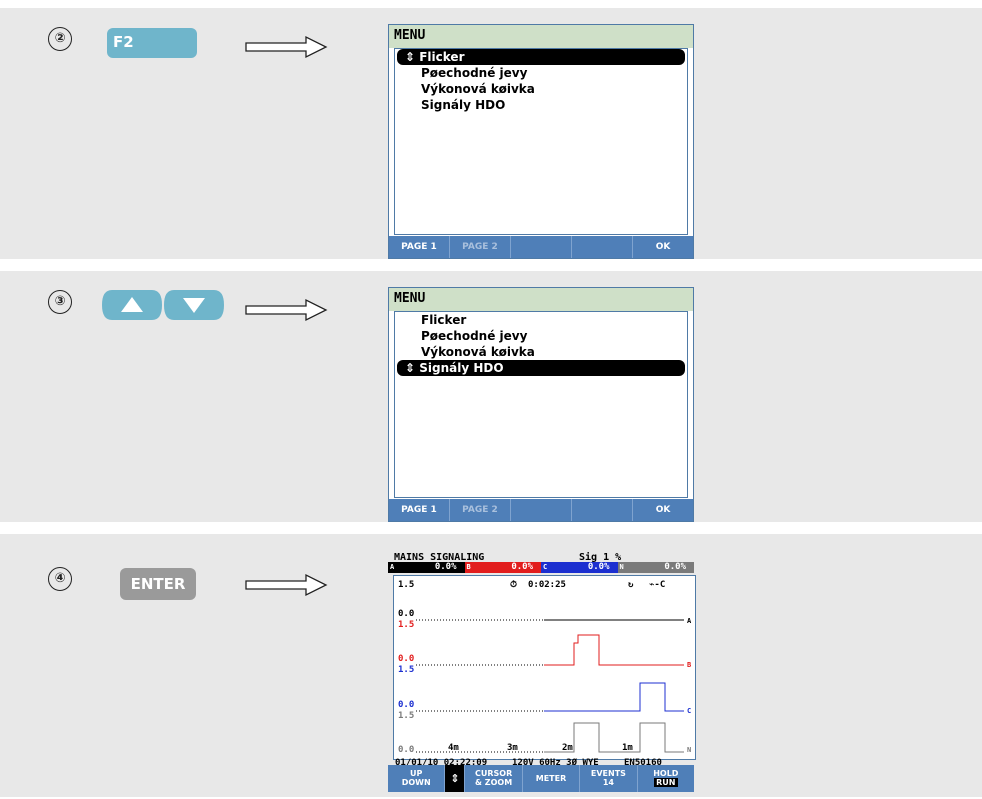 The image size is (982, 799). I want to click on down-arrow-key, so click(194, 305).